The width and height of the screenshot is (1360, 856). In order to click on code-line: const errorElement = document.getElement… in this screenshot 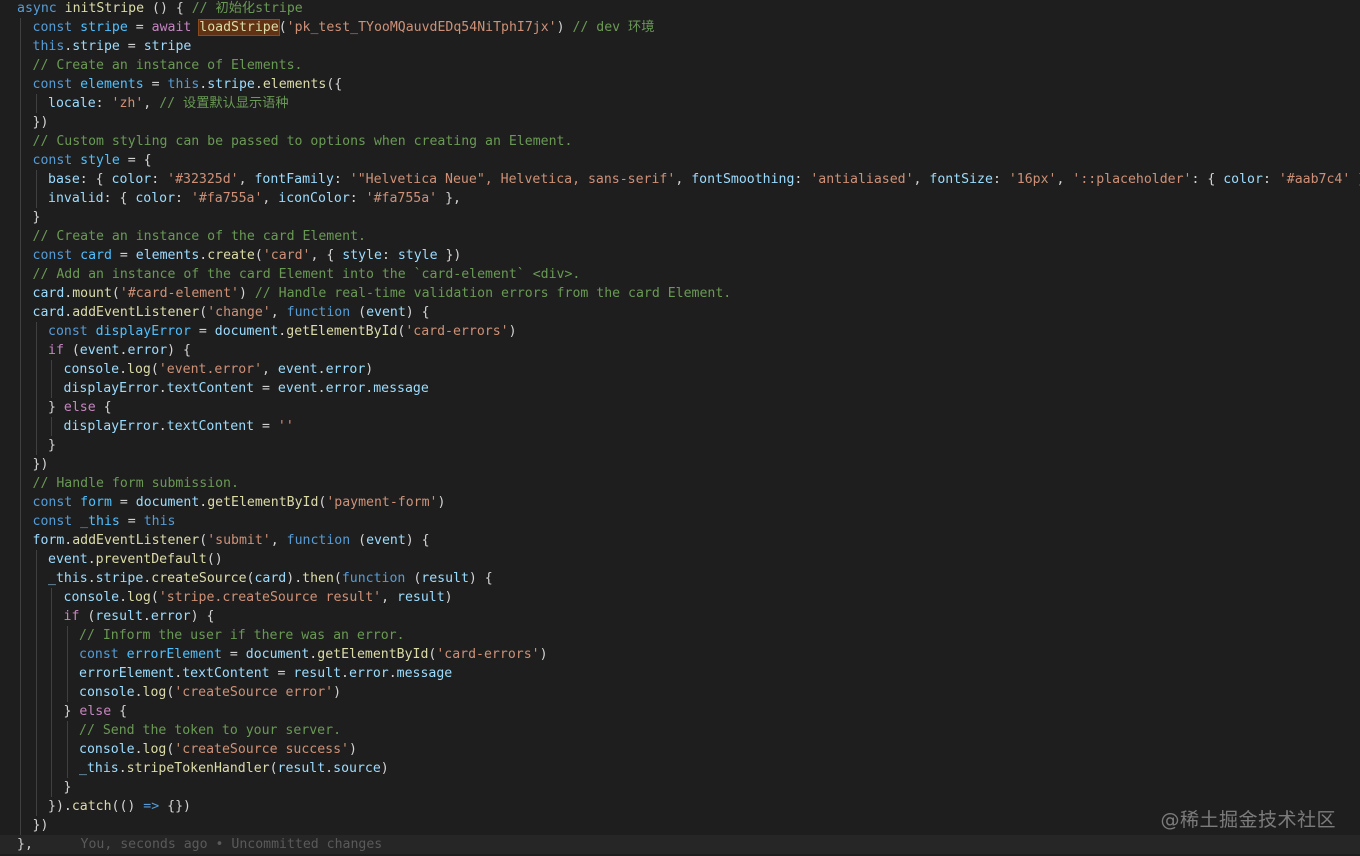, I will do `click(680, 654)`.